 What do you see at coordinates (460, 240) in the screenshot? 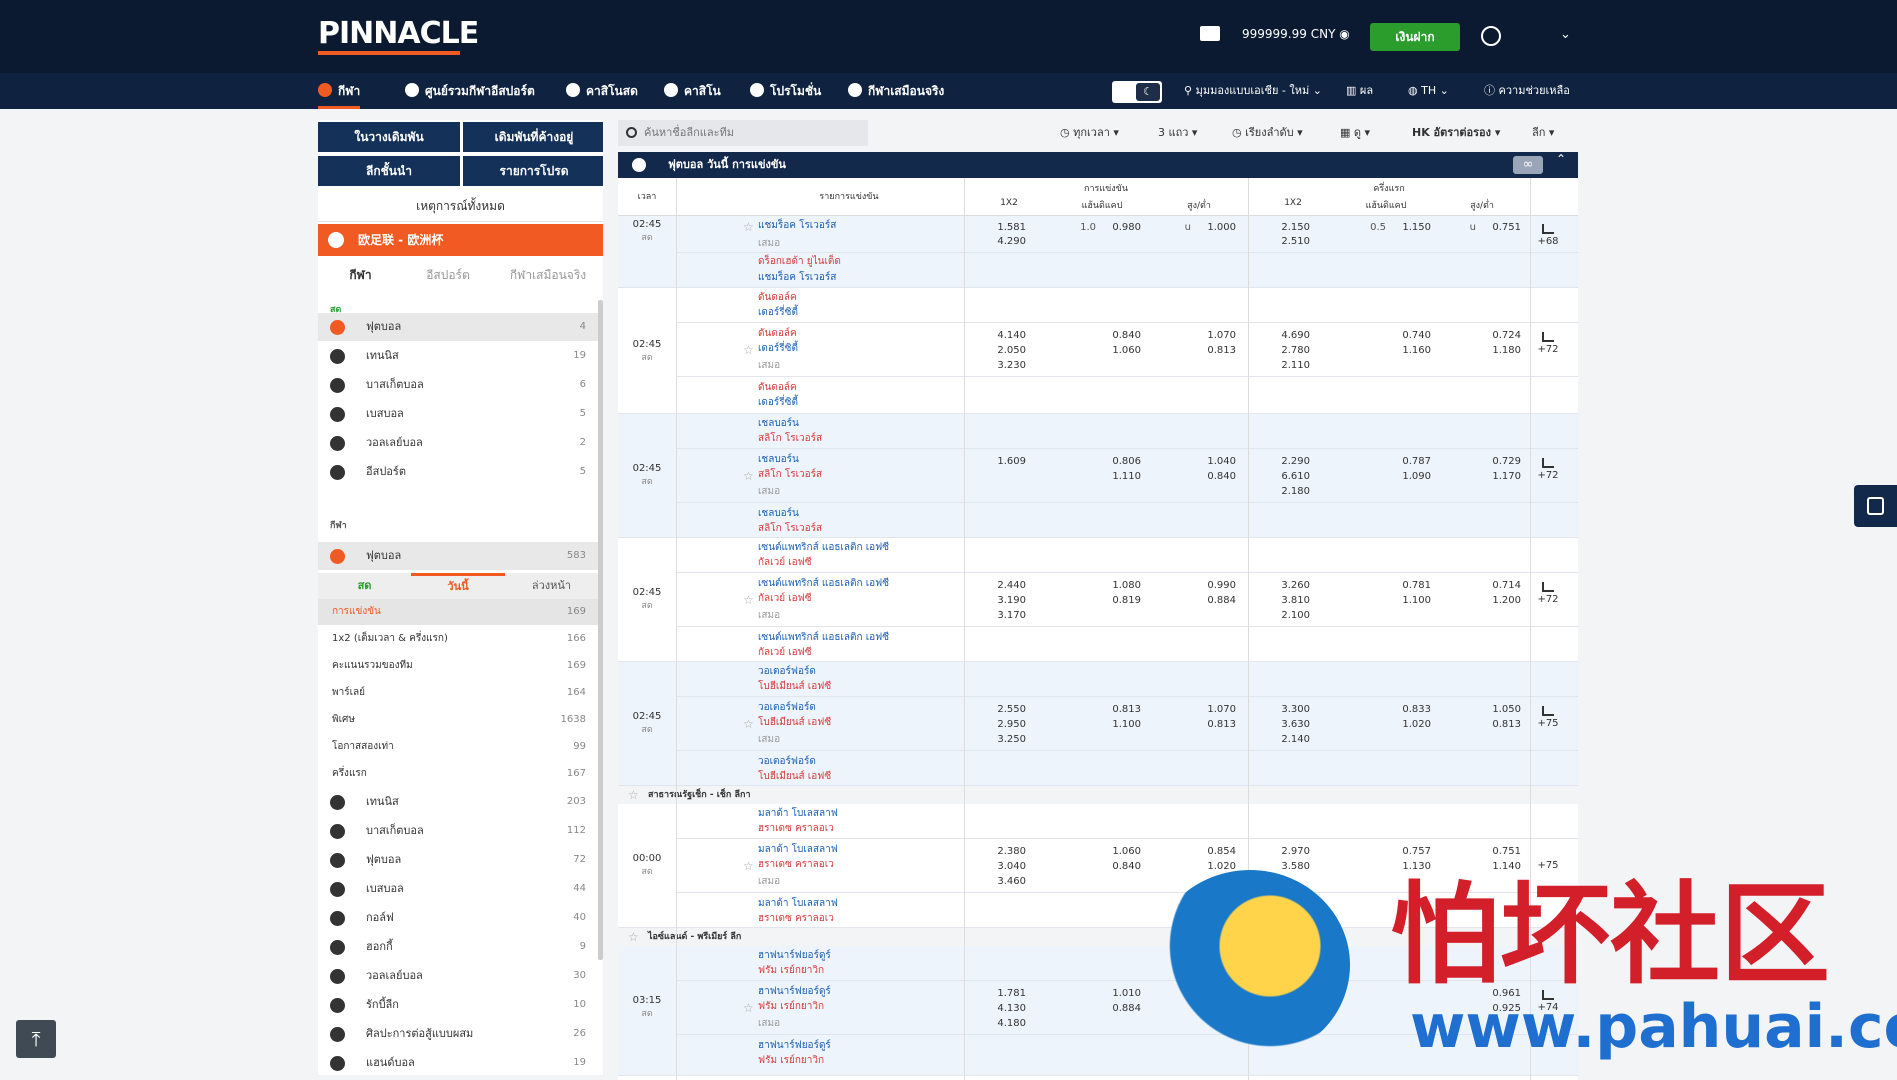
I see `featured-league-banner: 欧足联 - 欧洲杯` at bounding box center [460, 240].